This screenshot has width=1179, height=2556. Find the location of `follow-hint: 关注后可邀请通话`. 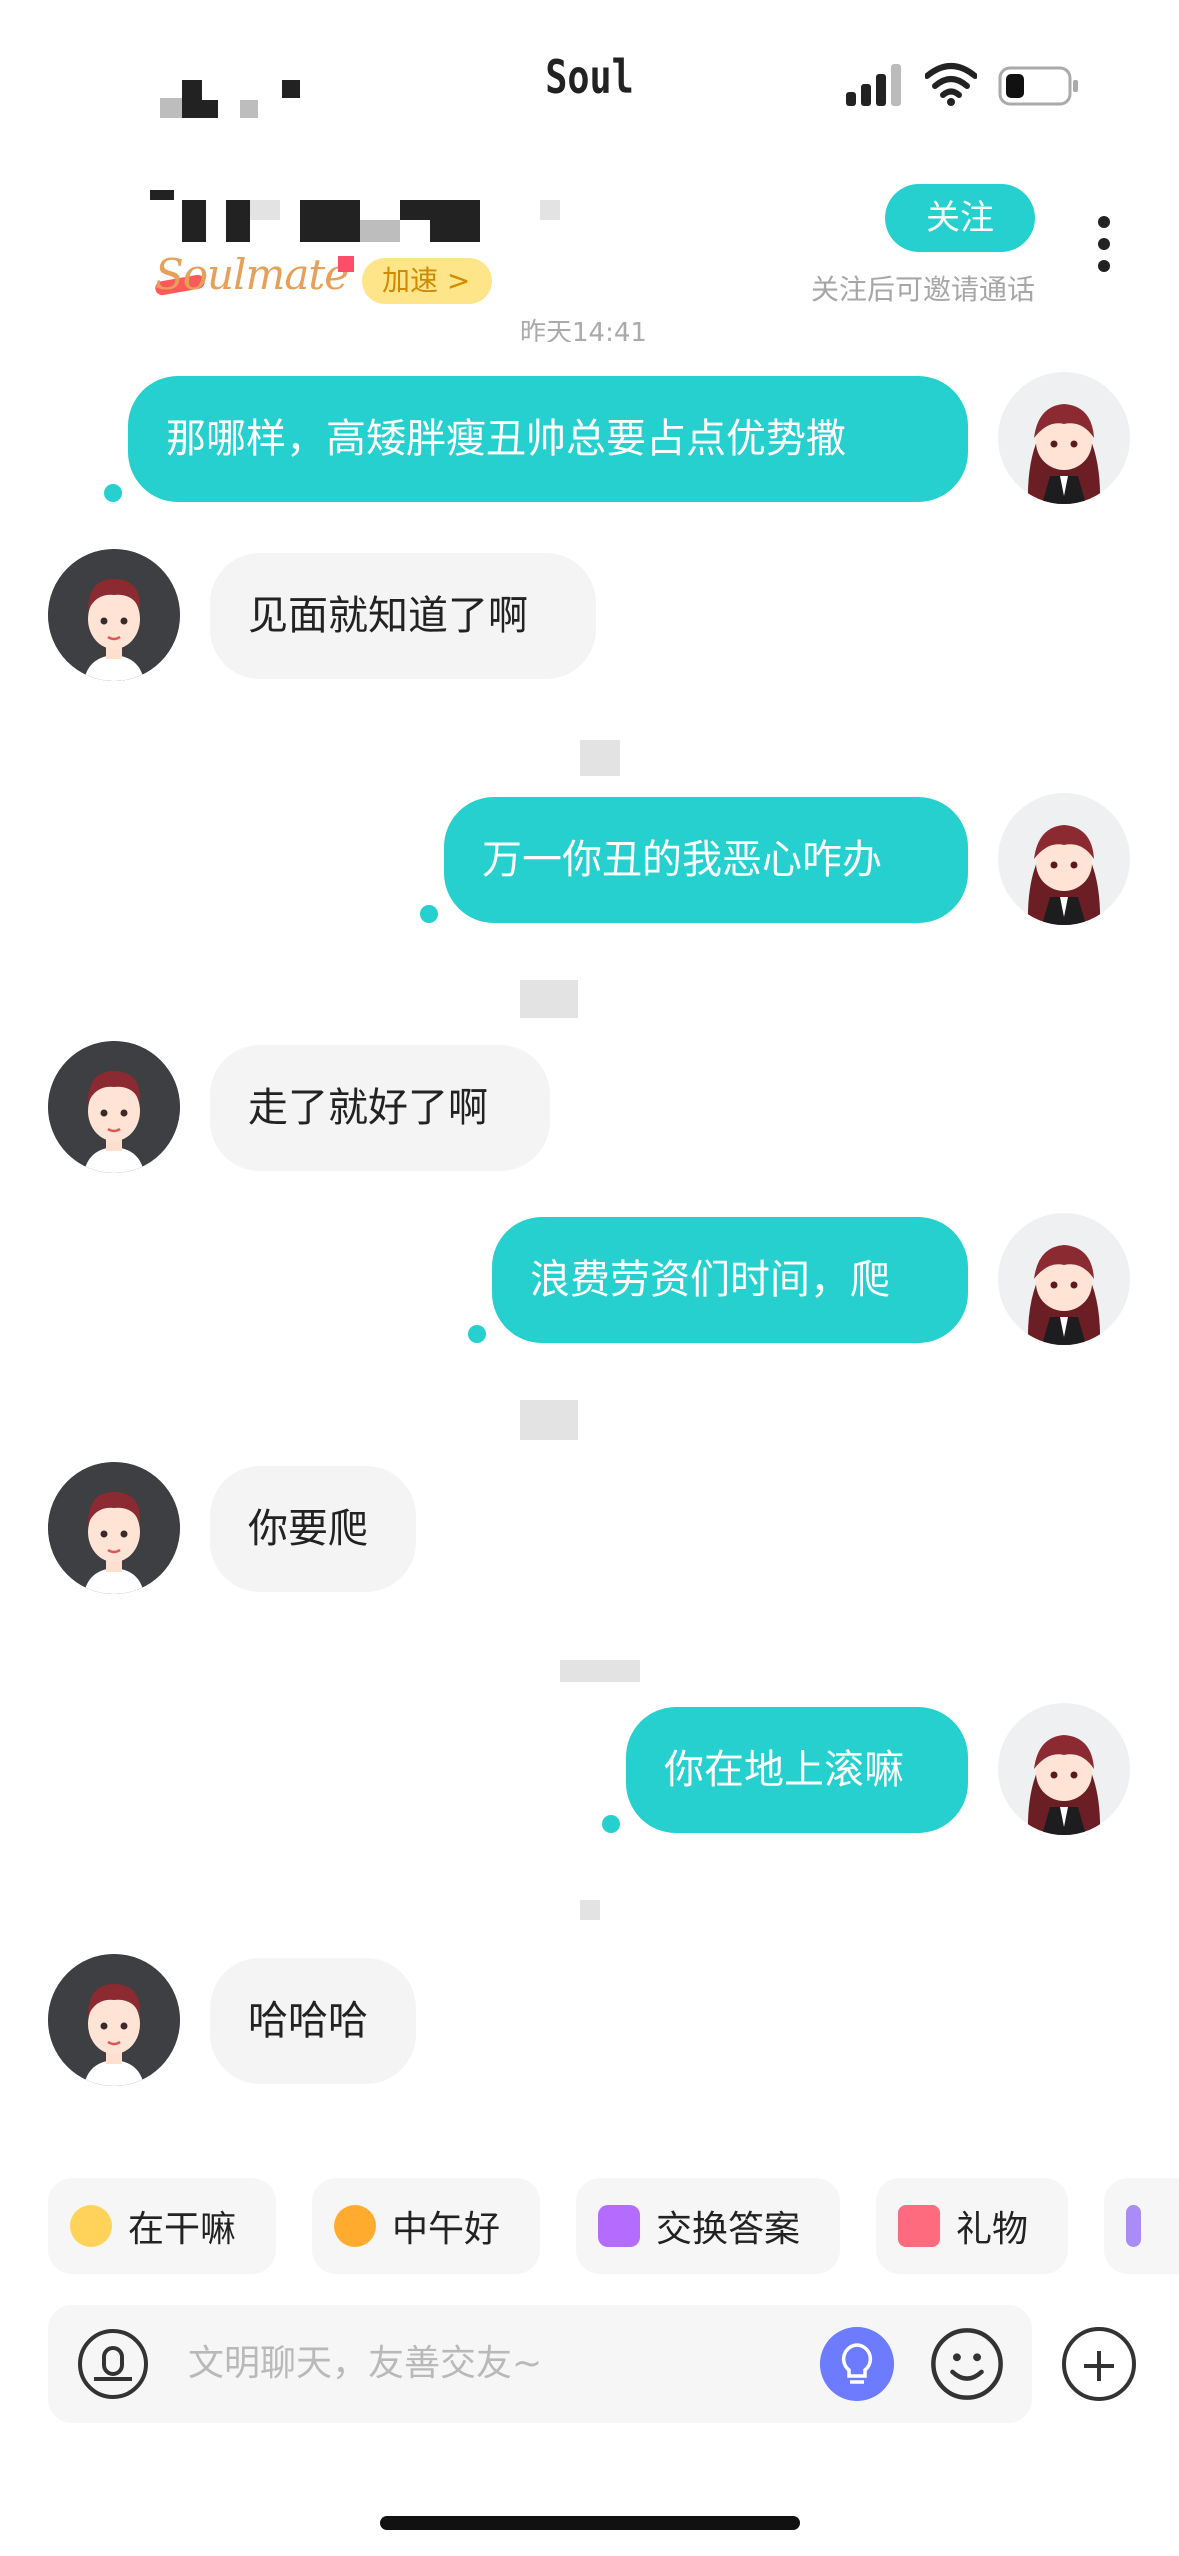

follow-hint: 关注后可邀请通话 is located at coordinates (922, 289).